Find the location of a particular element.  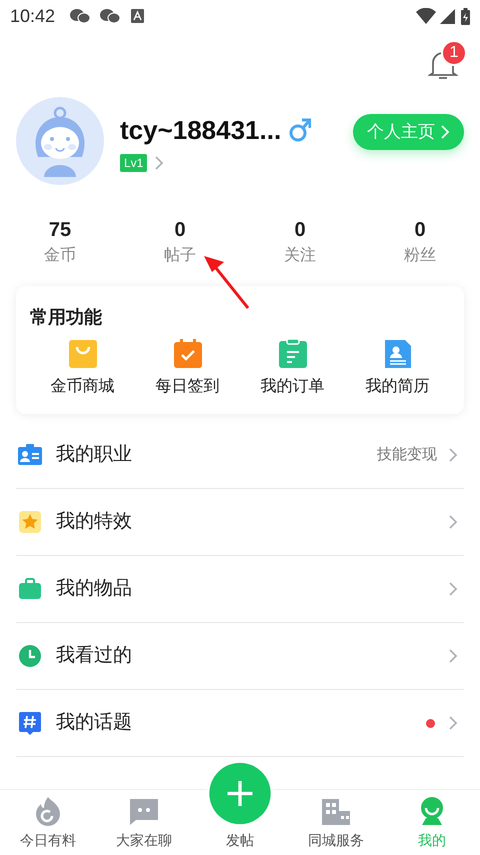

function-item: 我的订单 is located at coordinates (292, 369).